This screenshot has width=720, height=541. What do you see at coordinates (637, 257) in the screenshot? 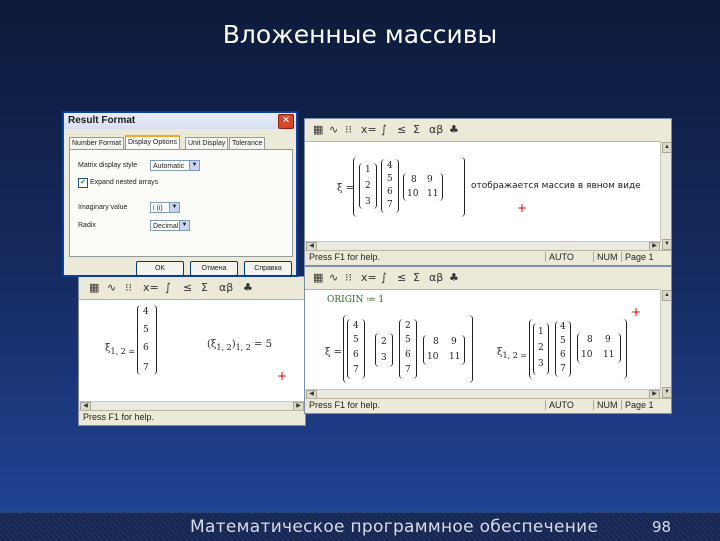
I see `status-page: Page 1` at bounding box center [637, 257].